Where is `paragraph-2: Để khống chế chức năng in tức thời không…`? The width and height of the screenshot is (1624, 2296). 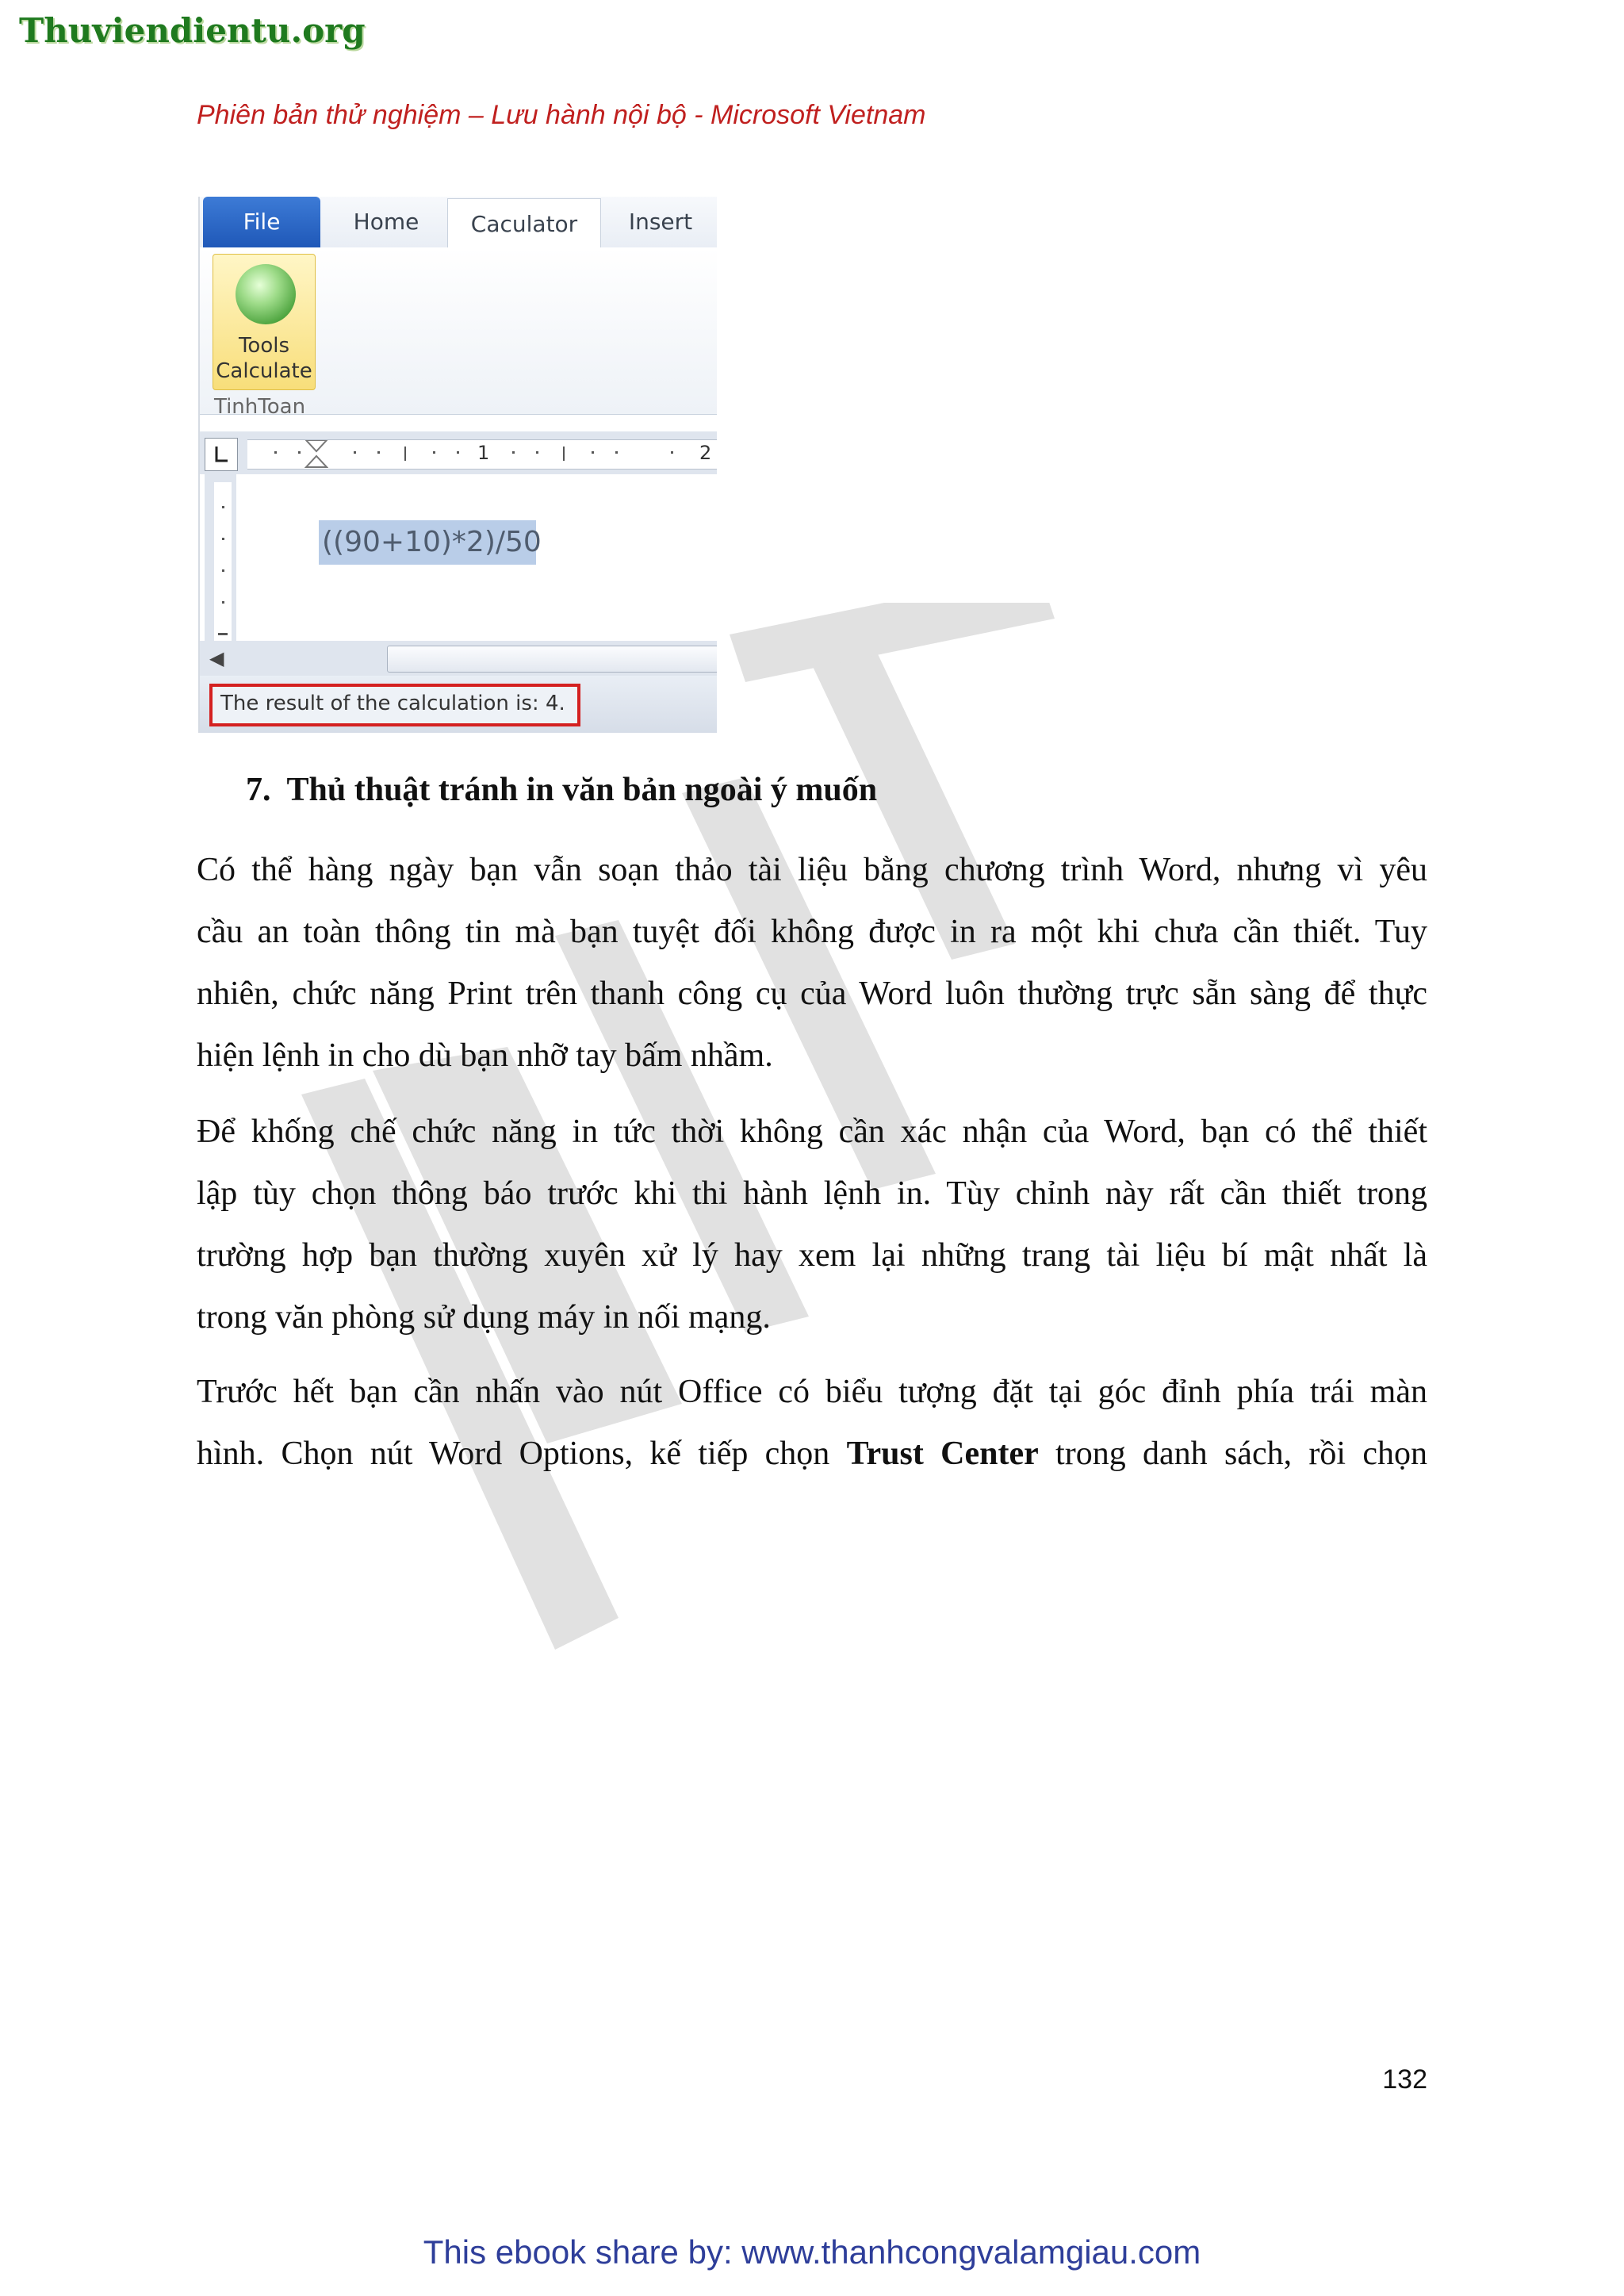
paragraph-2: Để khống chế chức năng in tức thời không… is located at coordinates (812, 1224).